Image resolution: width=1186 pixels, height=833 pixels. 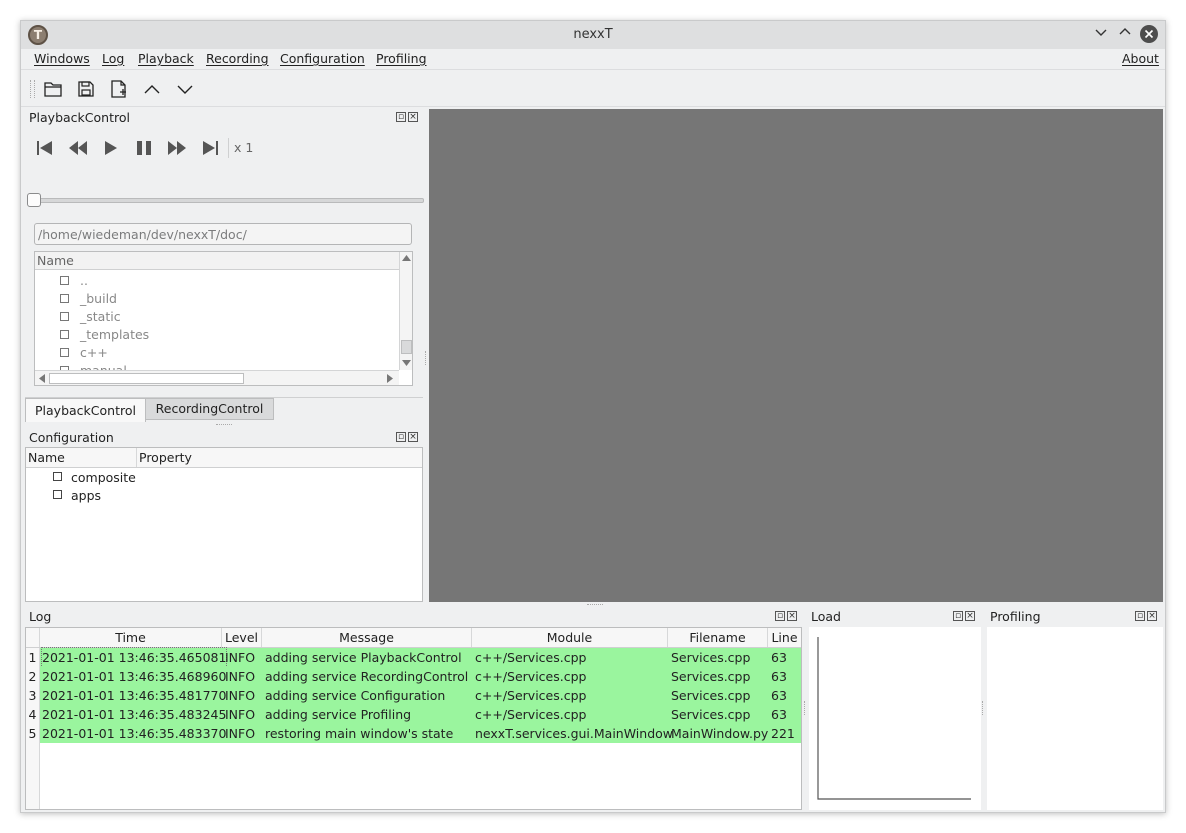 I want to click on list-item: _build, so click(x=217, y=299).